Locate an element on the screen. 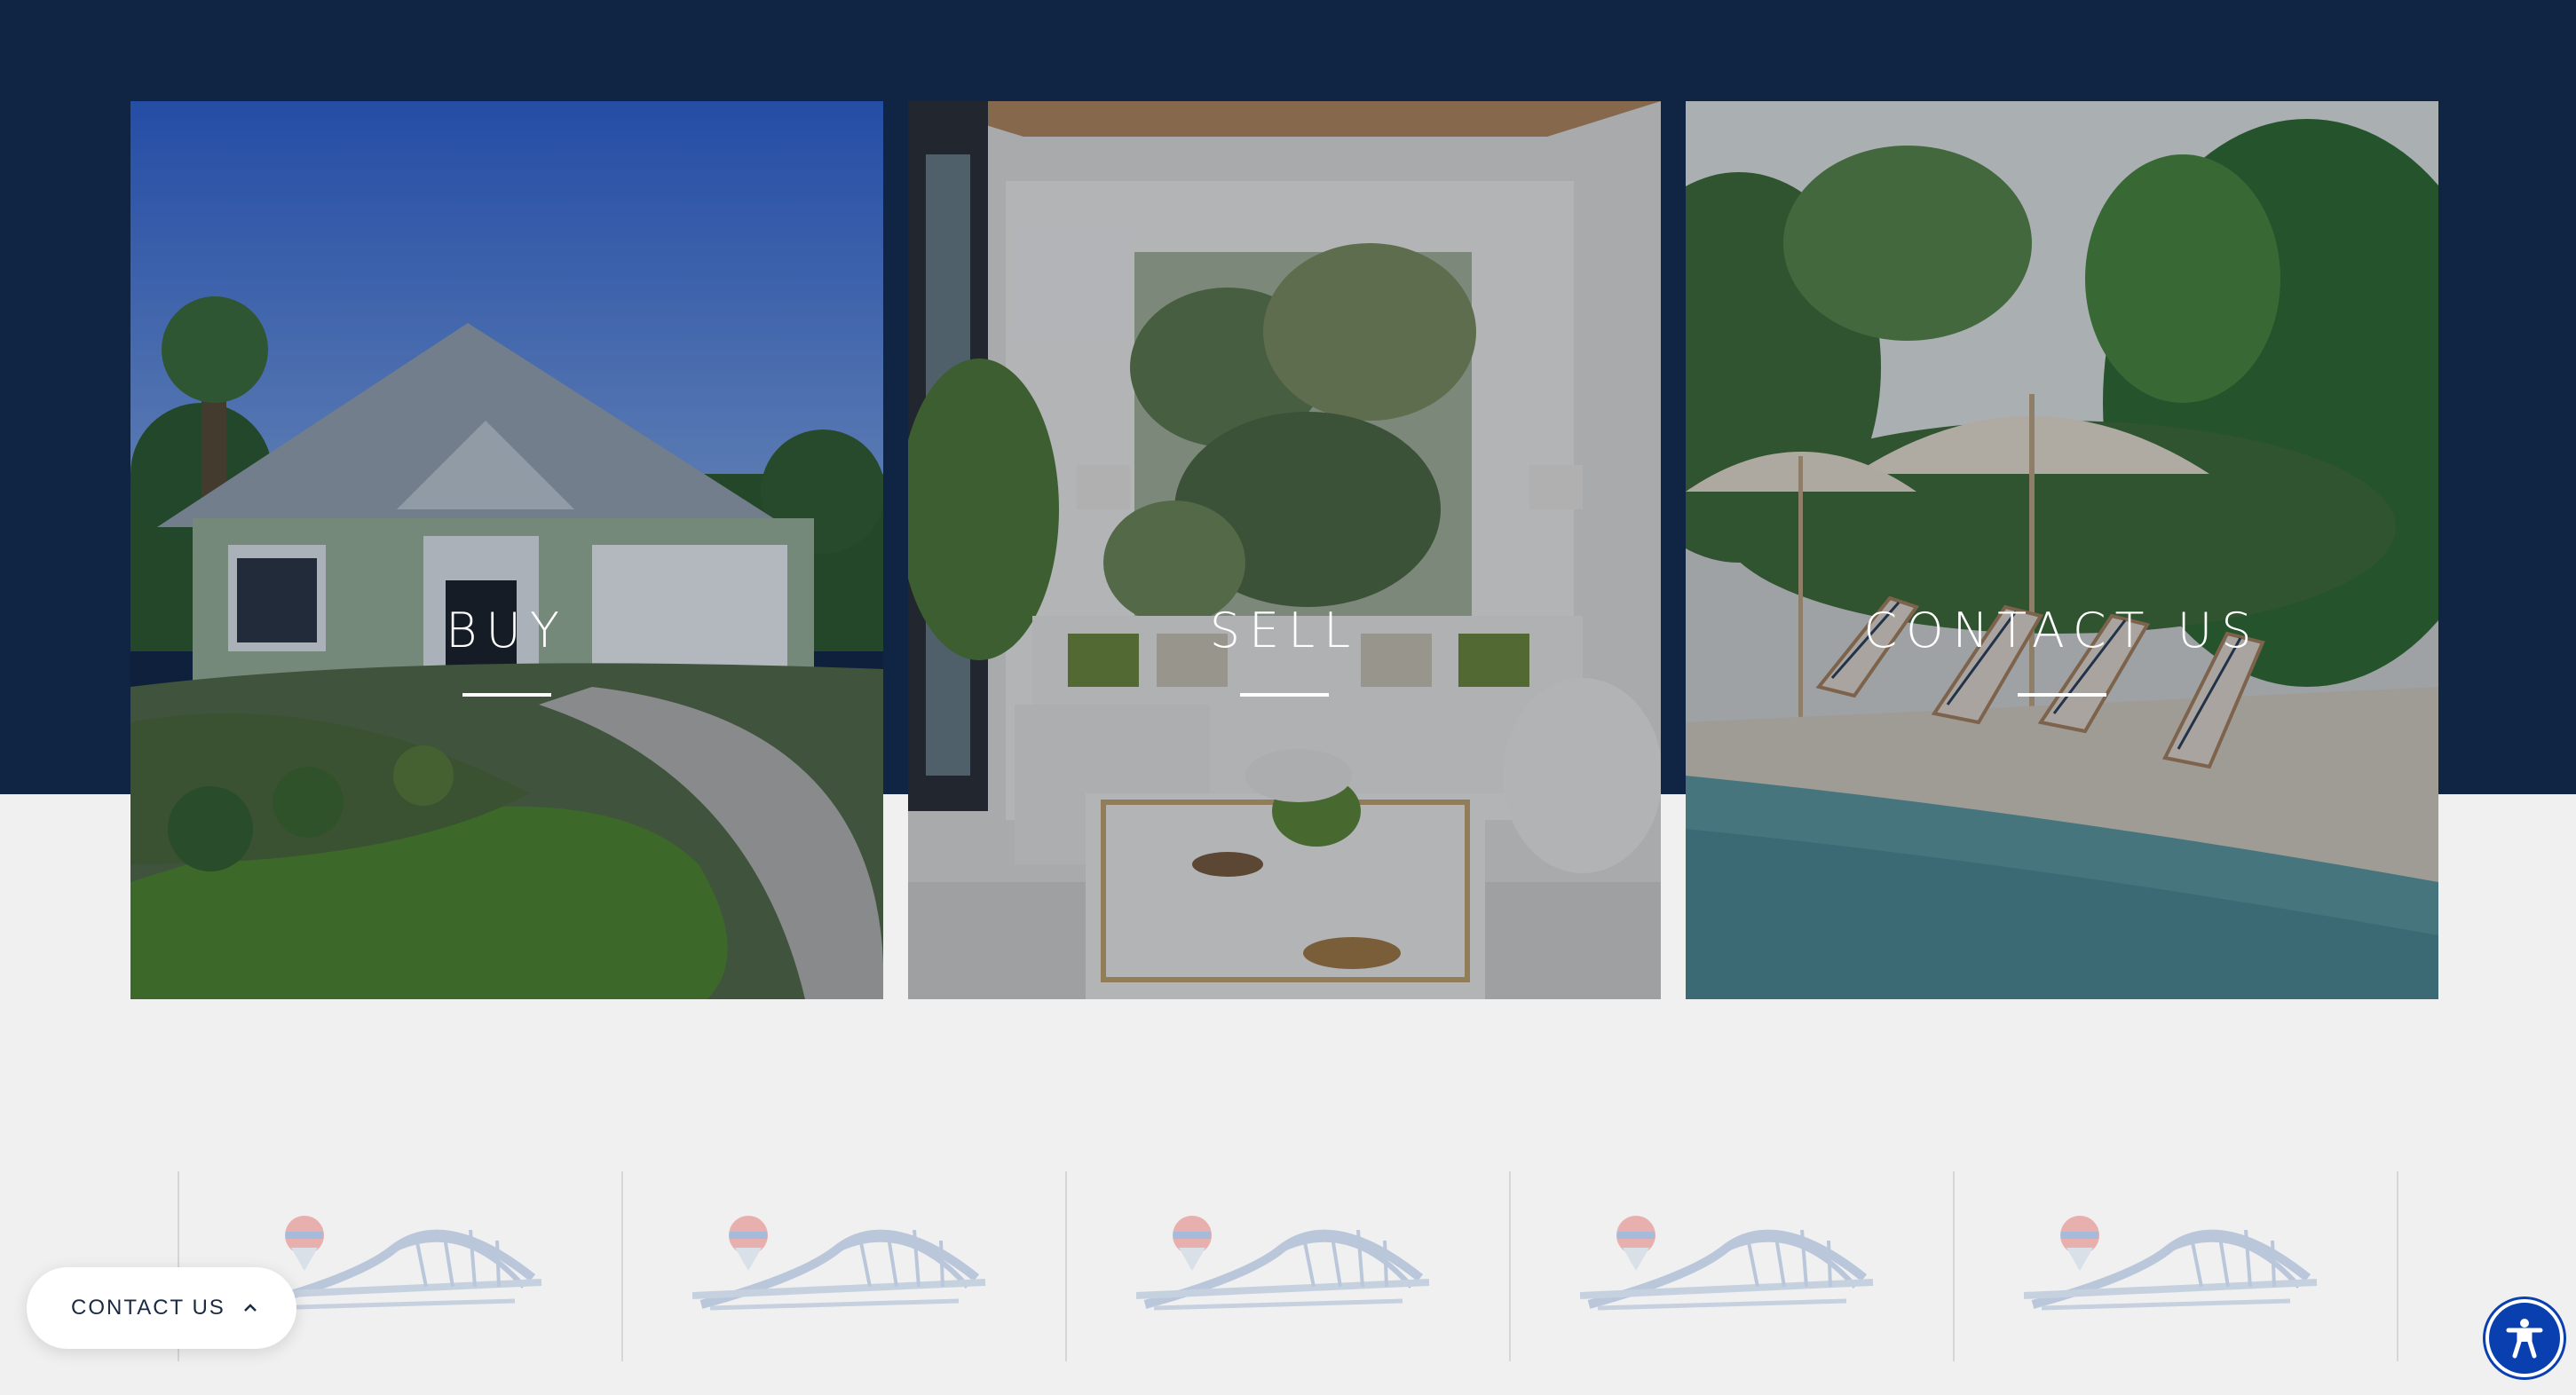 The image size is (2576, 1395). partner-logo-strip is located at coordinates (1288, 1266).